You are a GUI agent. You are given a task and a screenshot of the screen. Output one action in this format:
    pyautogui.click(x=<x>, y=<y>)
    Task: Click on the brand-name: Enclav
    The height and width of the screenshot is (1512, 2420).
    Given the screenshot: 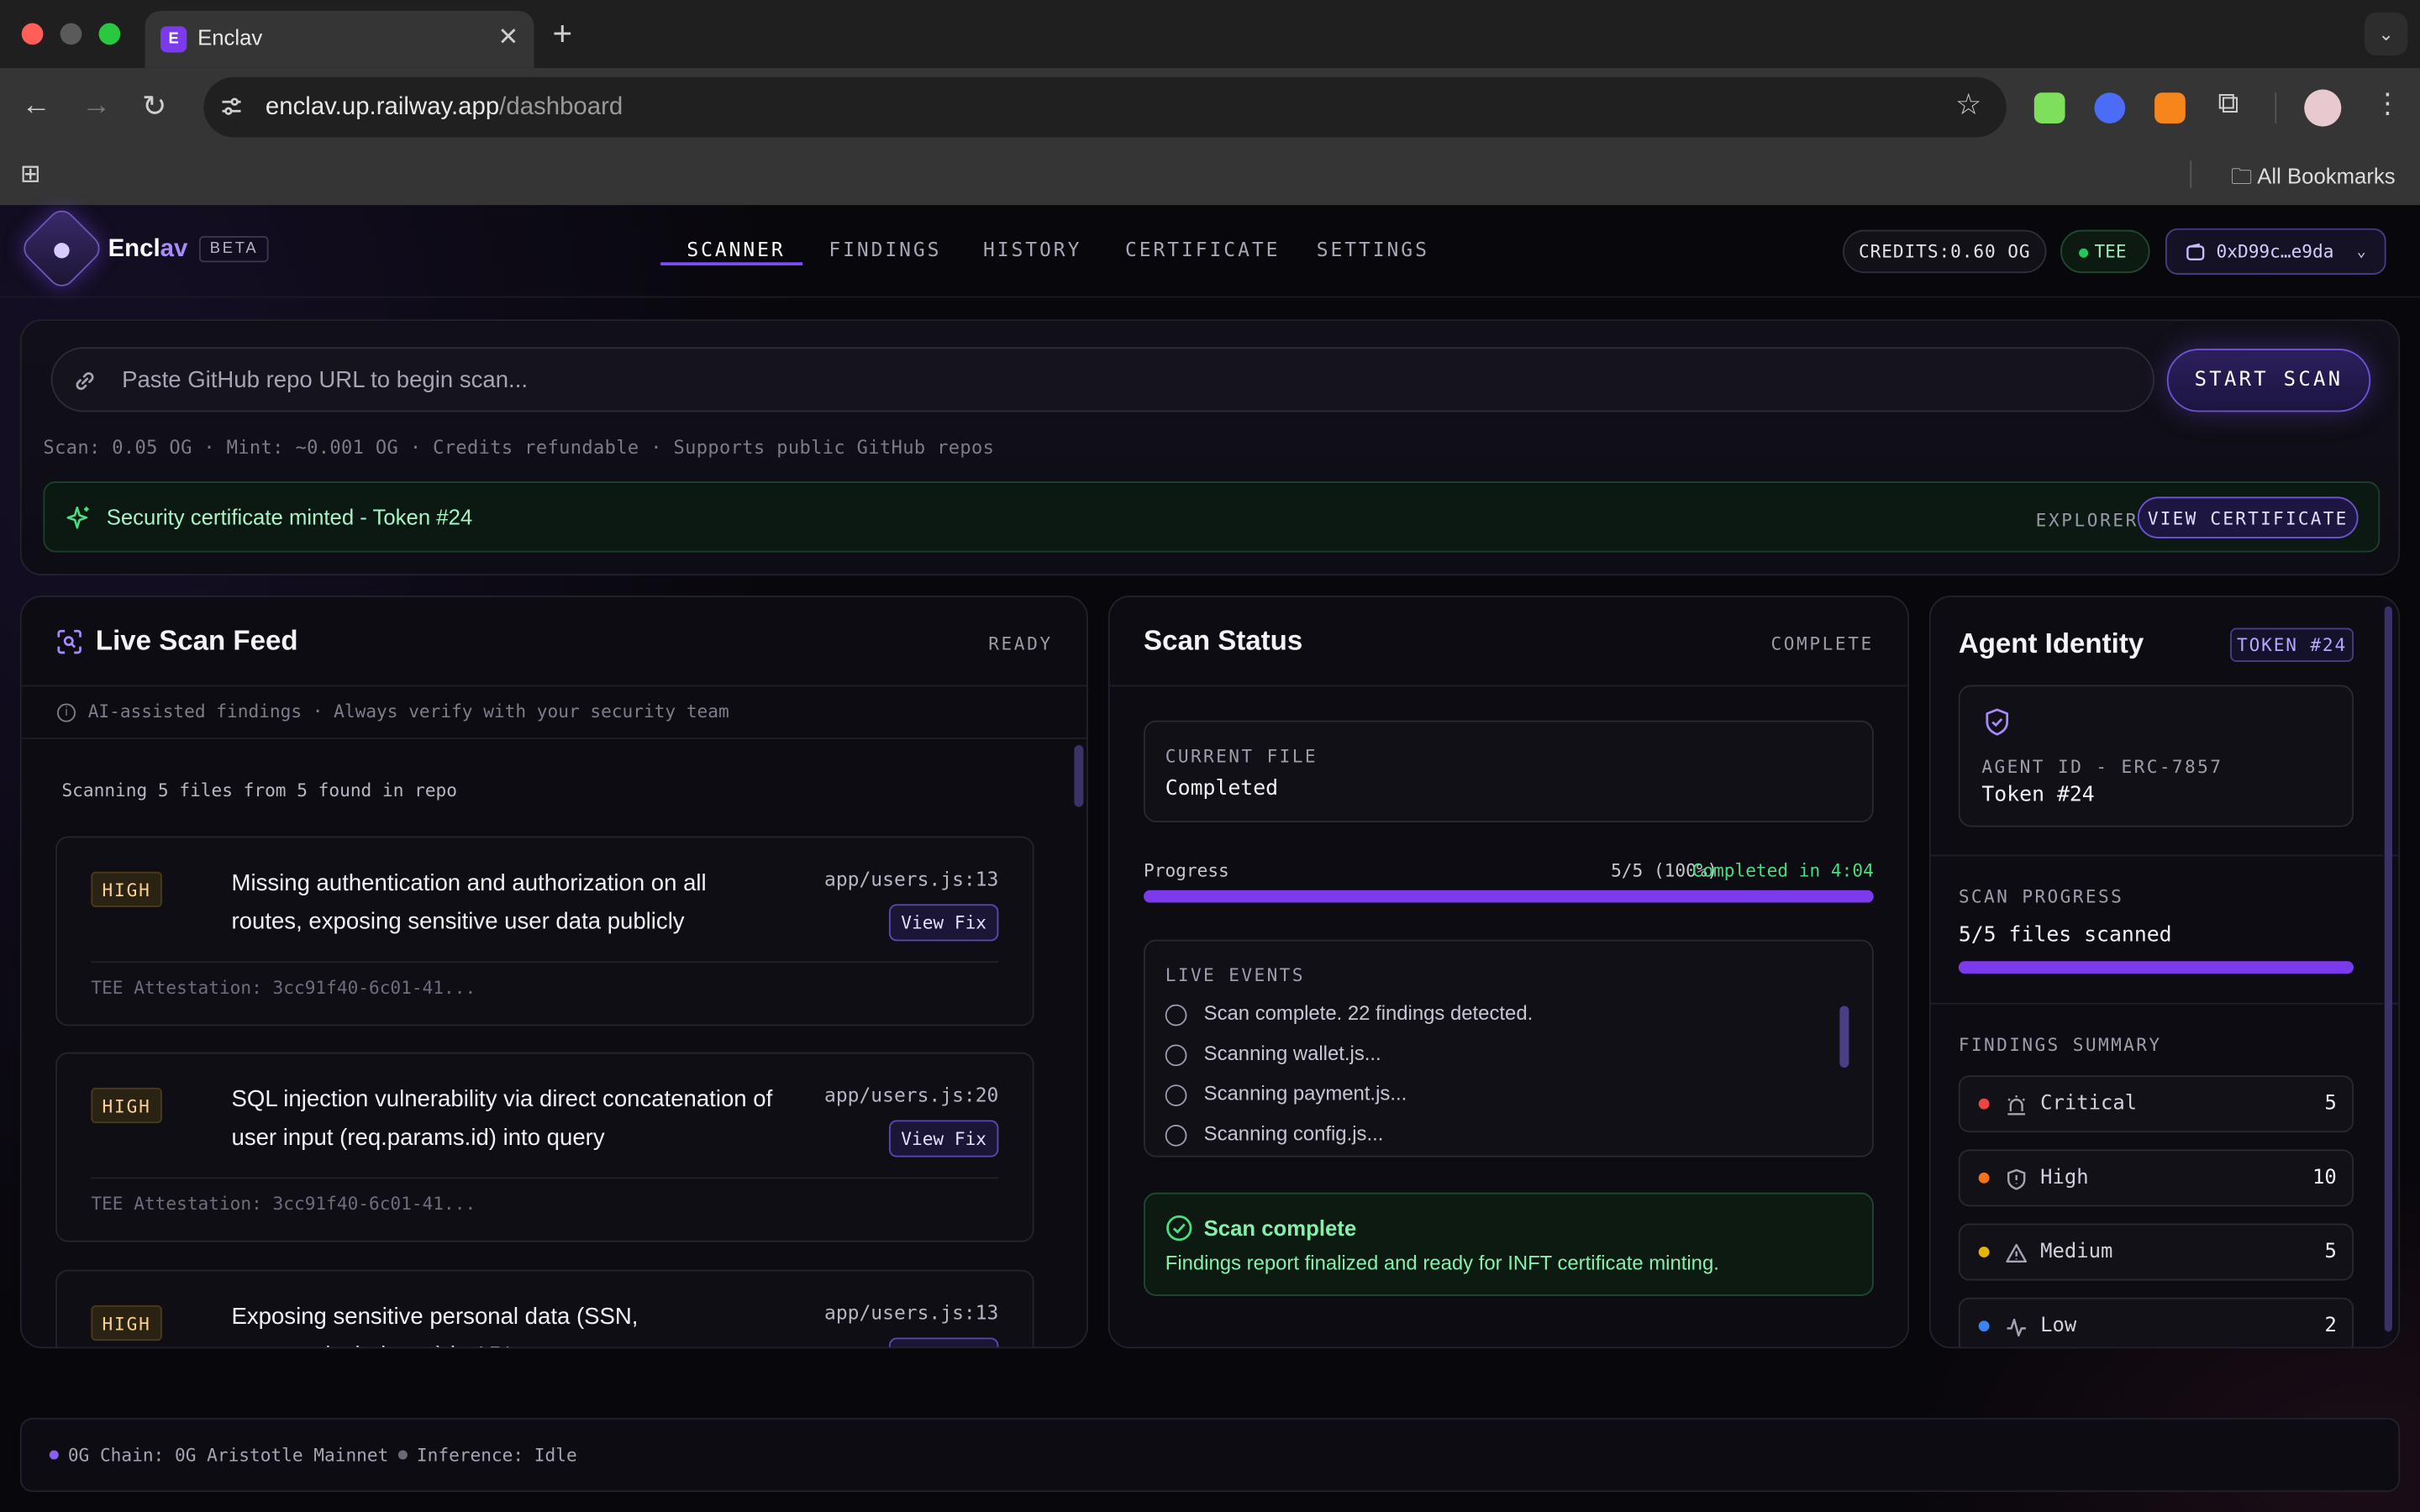 What is the action you would take?
    pyautogui.click(x=148, y=250)
    